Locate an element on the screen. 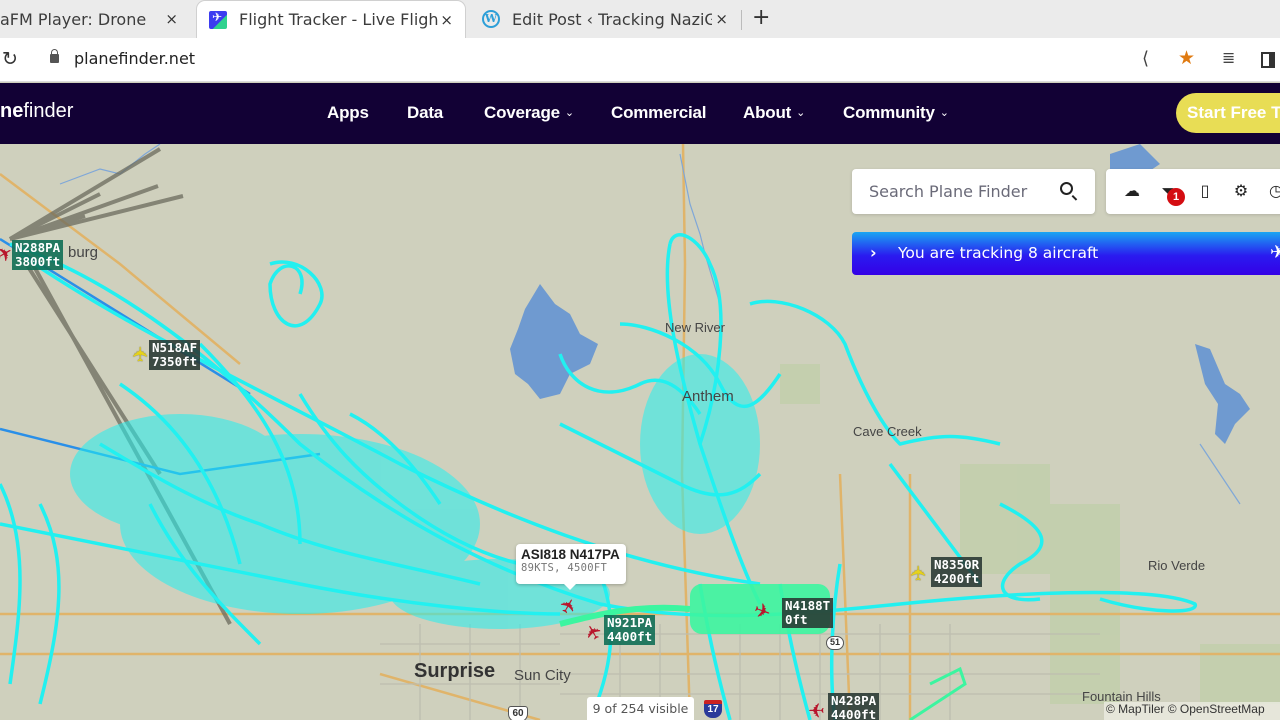  nav-label: Apps is located at coordinates (348, 112).